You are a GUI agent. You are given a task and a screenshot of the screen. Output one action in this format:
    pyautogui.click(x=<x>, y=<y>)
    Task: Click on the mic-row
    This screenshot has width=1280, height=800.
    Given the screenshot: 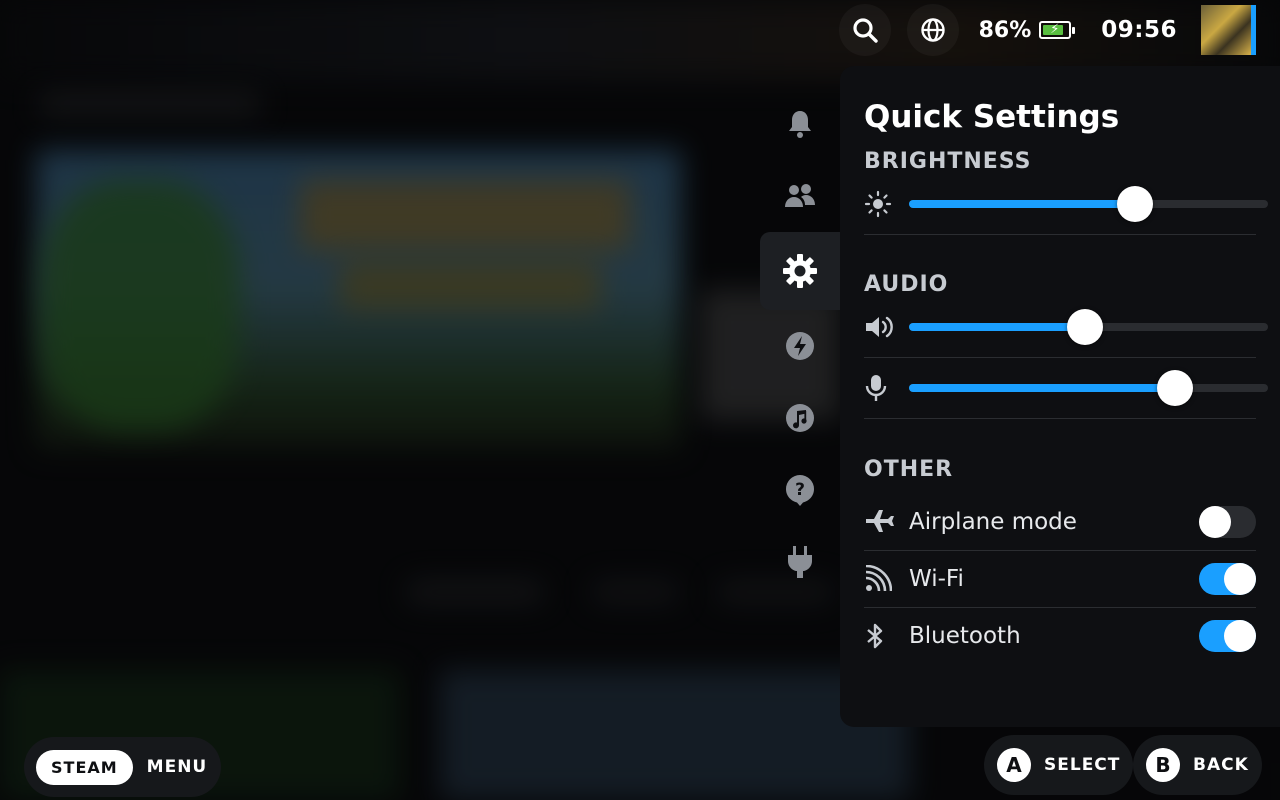 What is the action you would take?
    pyautogui.click(x=1066, y=388)
    